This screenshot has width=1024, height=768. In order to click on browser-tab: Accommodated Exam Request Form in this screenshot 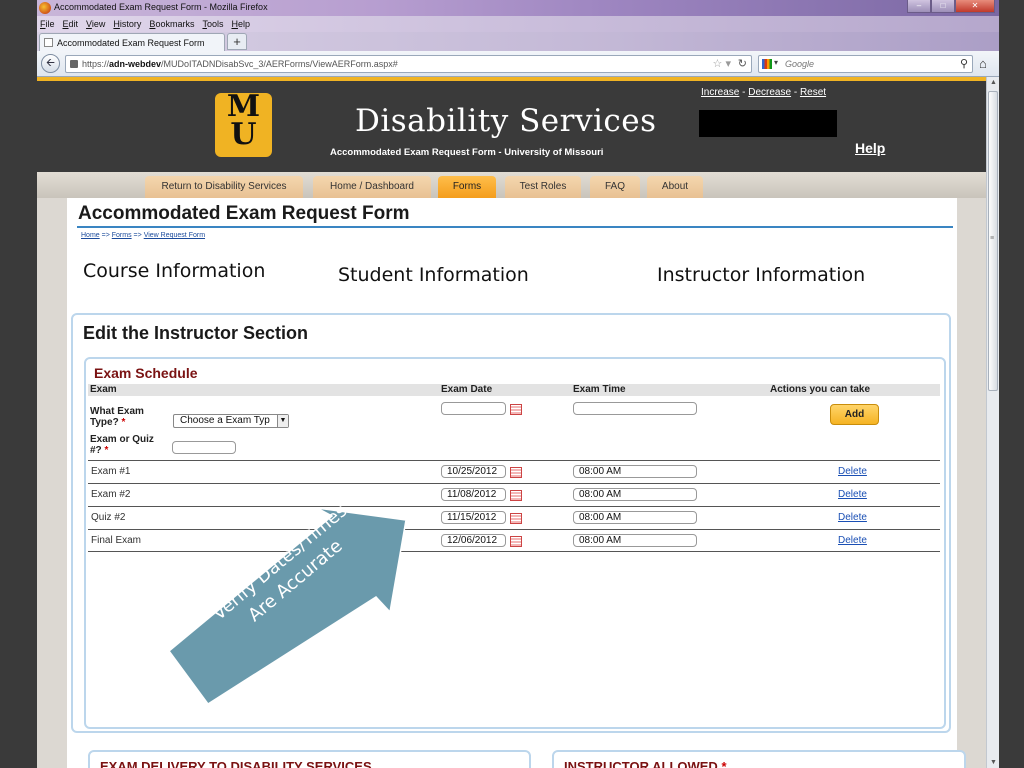, I will do `click(132, 42)`.